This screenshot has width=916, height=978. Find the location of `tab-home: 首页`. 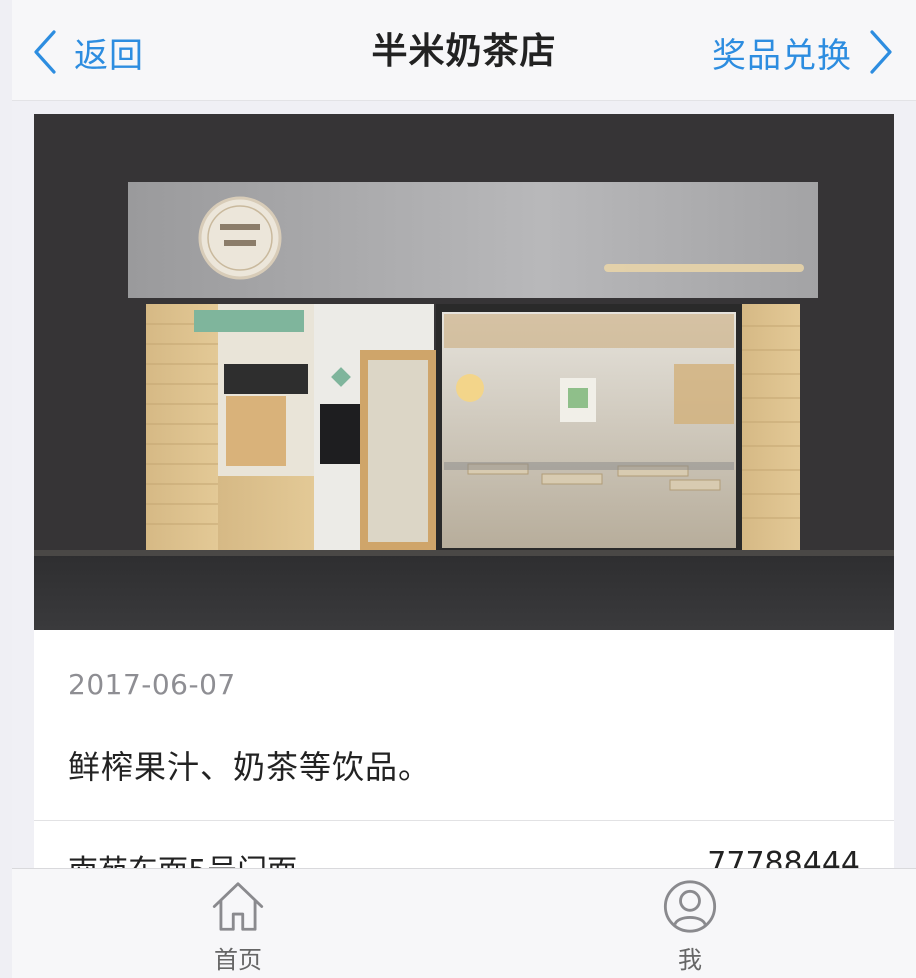

tab-home: 首页 is located at coordinates (238, 927).